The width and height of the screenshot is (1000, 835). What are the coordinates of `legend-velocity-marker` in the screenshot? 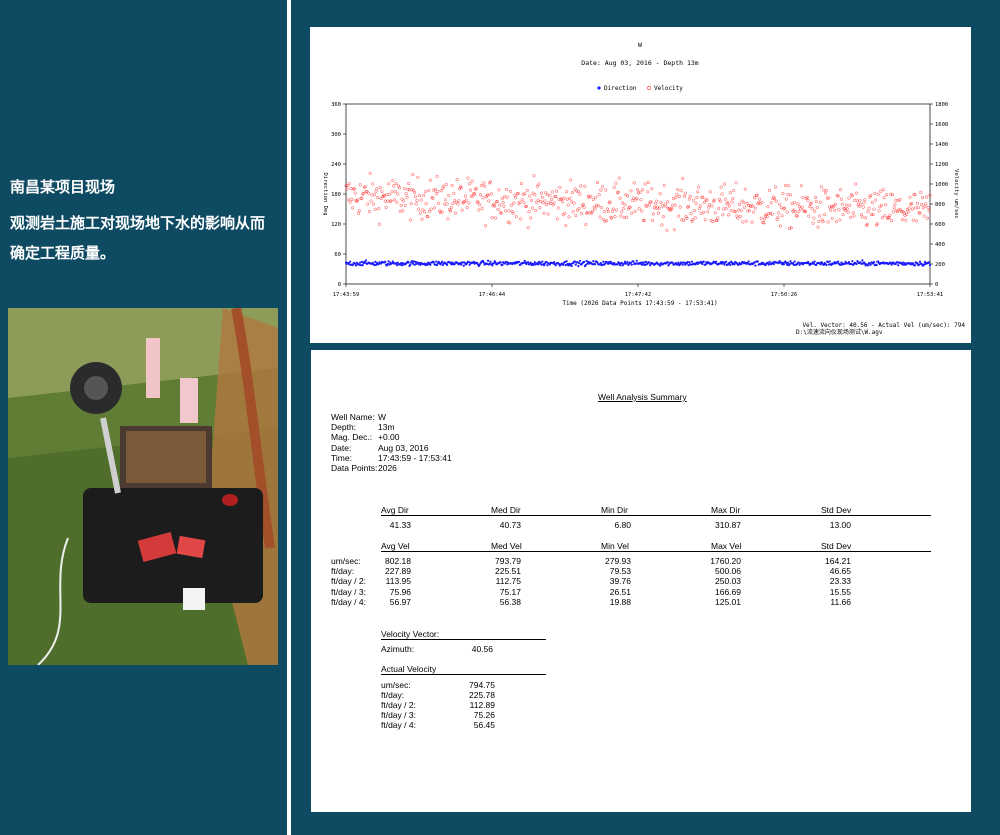 It's located at (649, 88).